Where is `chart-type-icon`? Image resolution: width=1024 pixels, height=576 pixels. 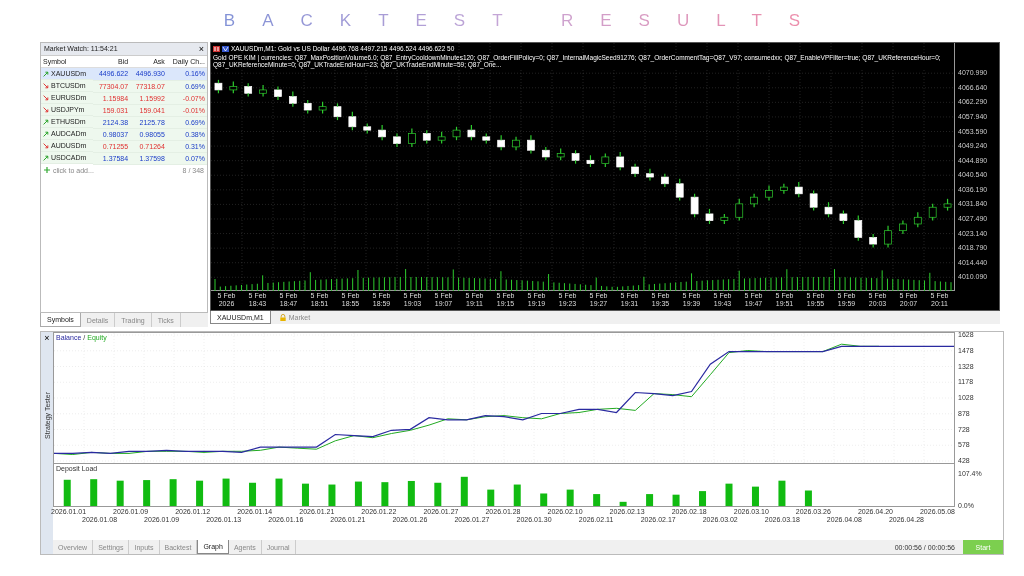 chart-type-icon is located at coordinates (216, 48).